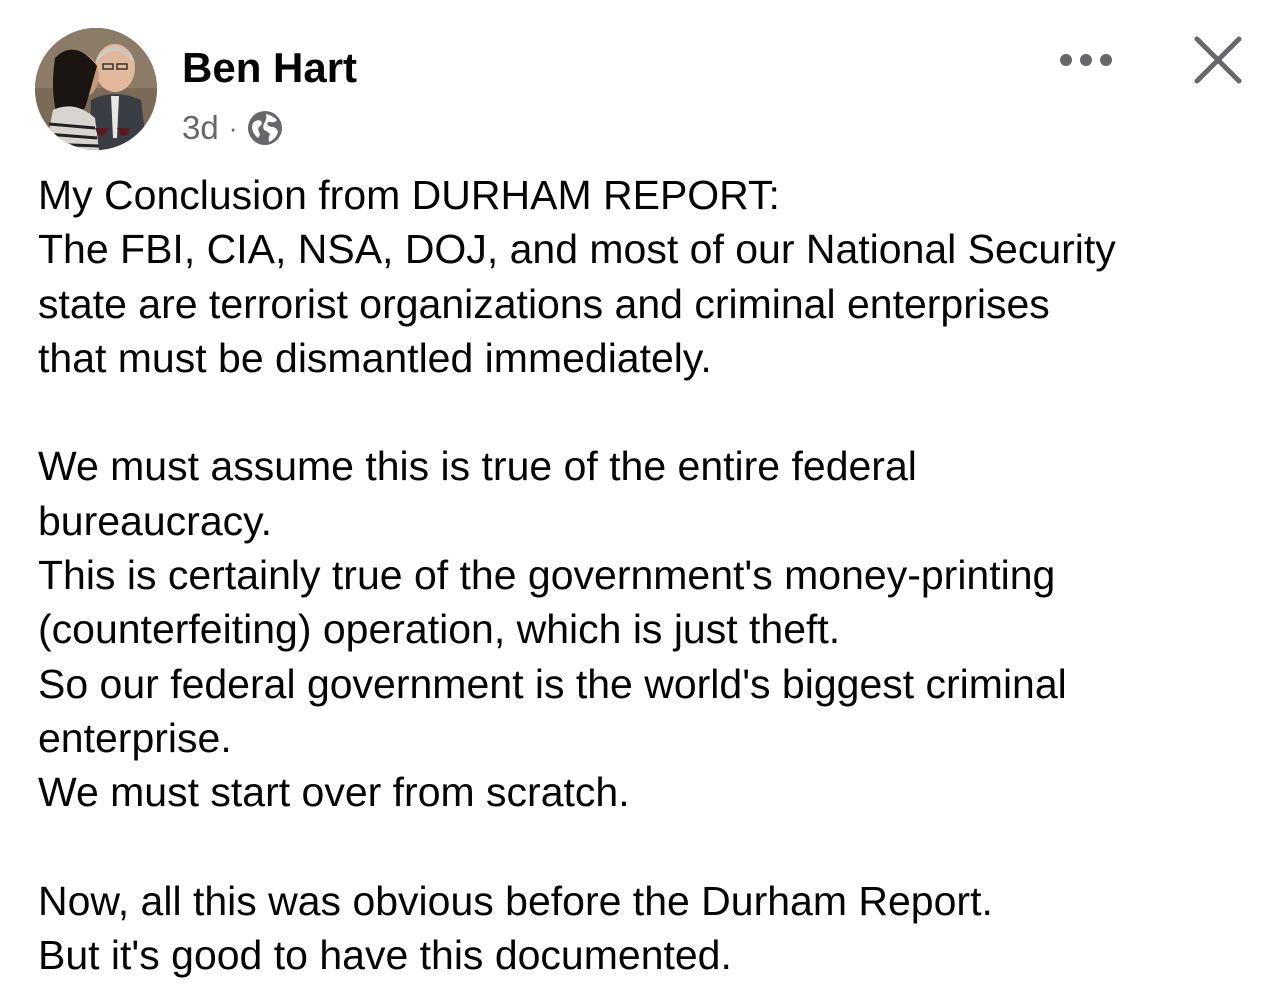  I want to click on avatar-photo, so click(96, 89).